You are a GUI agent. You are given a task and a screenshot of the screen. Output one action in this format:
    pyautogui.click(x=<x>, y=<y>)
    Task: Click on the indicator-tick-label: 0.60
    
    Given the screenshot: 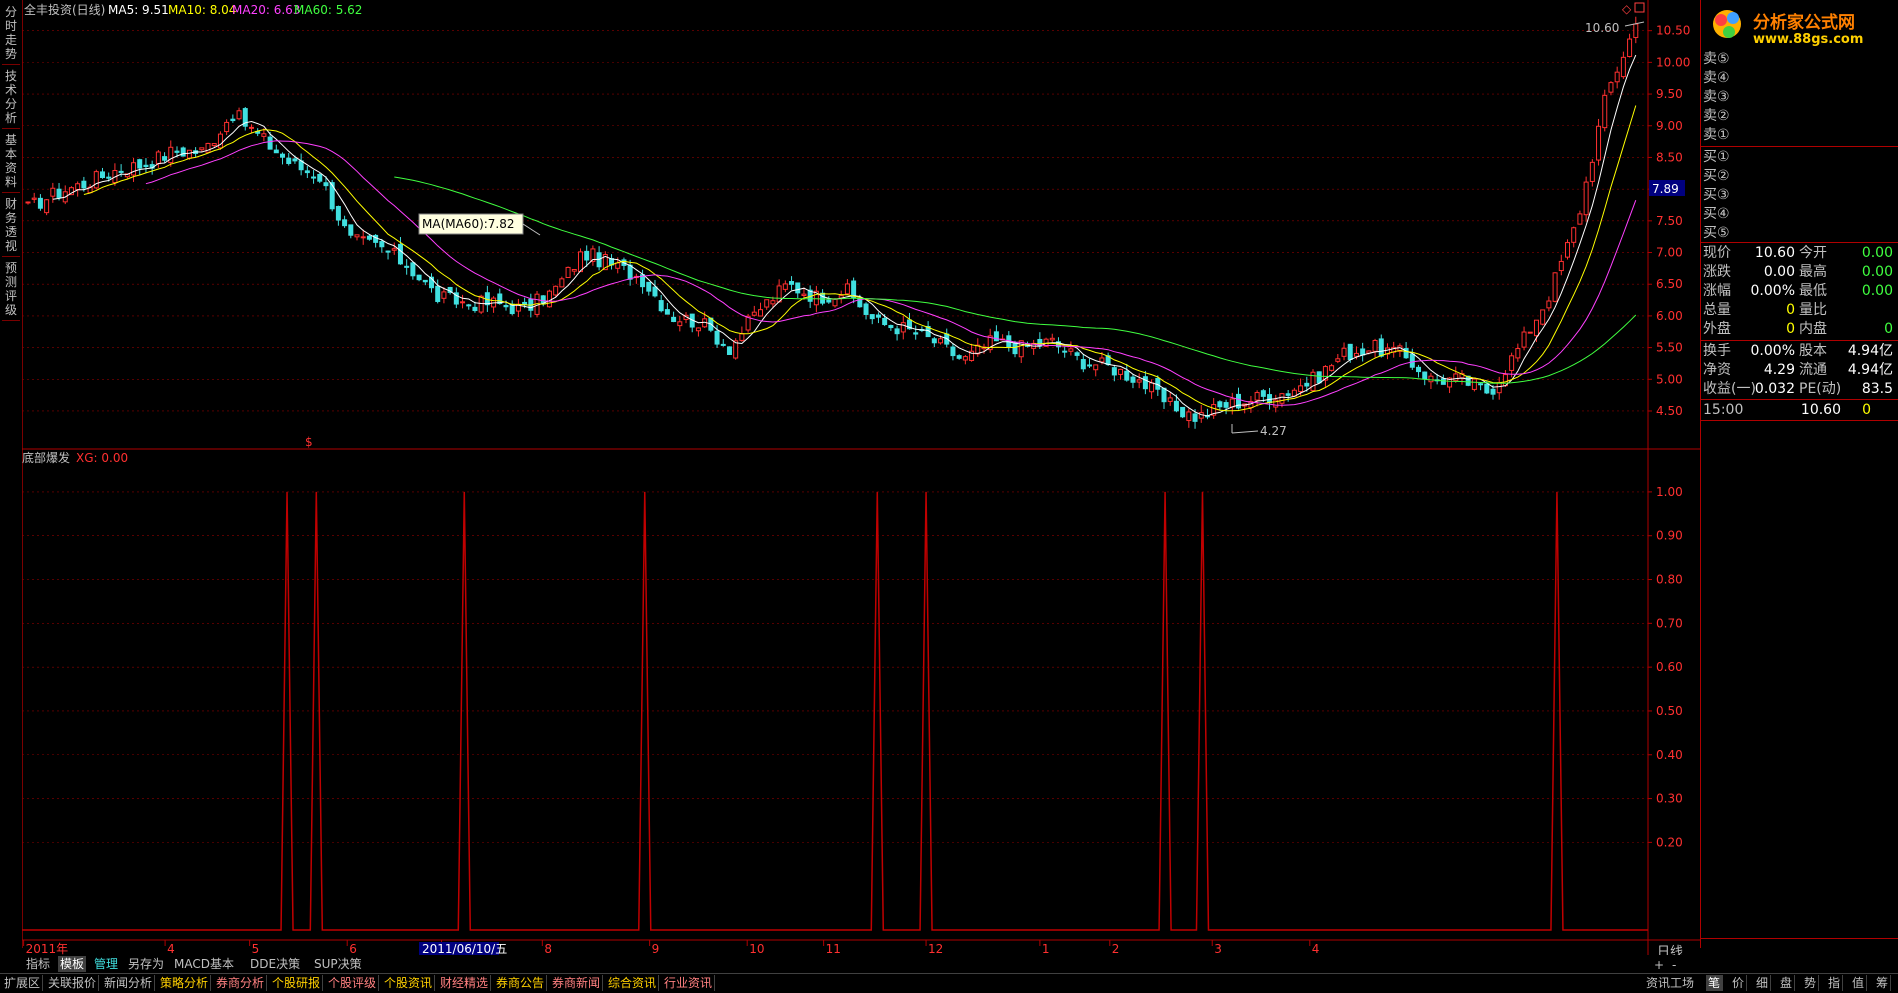 What is the action you would take?
    pyautogui.click(x=1669, y=667)
    